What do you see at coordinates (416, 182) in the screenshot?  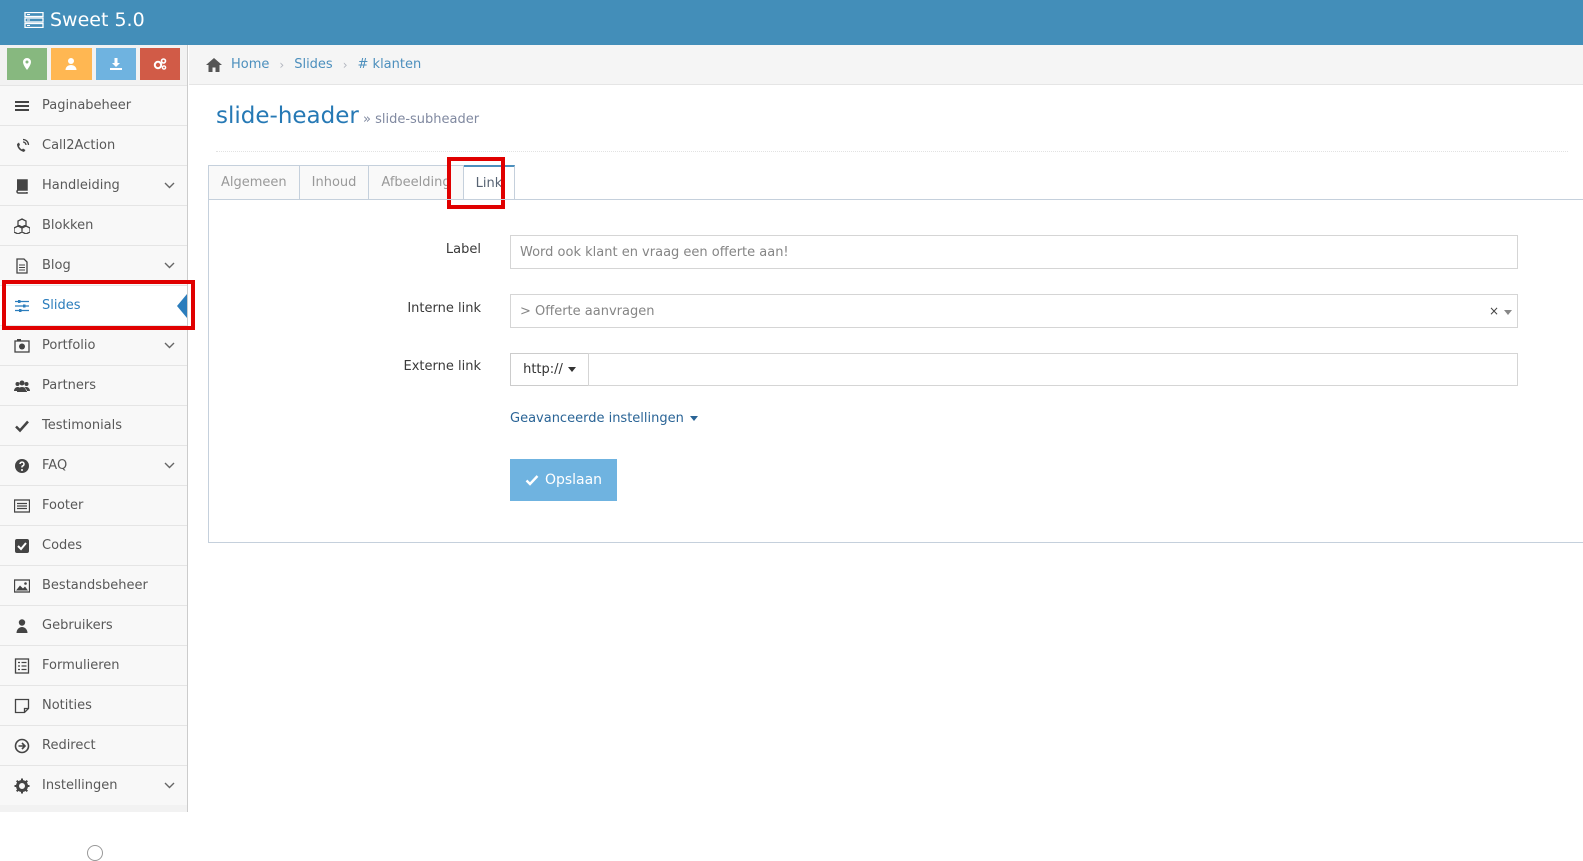 I see `tab-afbeelding: Afbeelding` at bounding box center [416, 182].